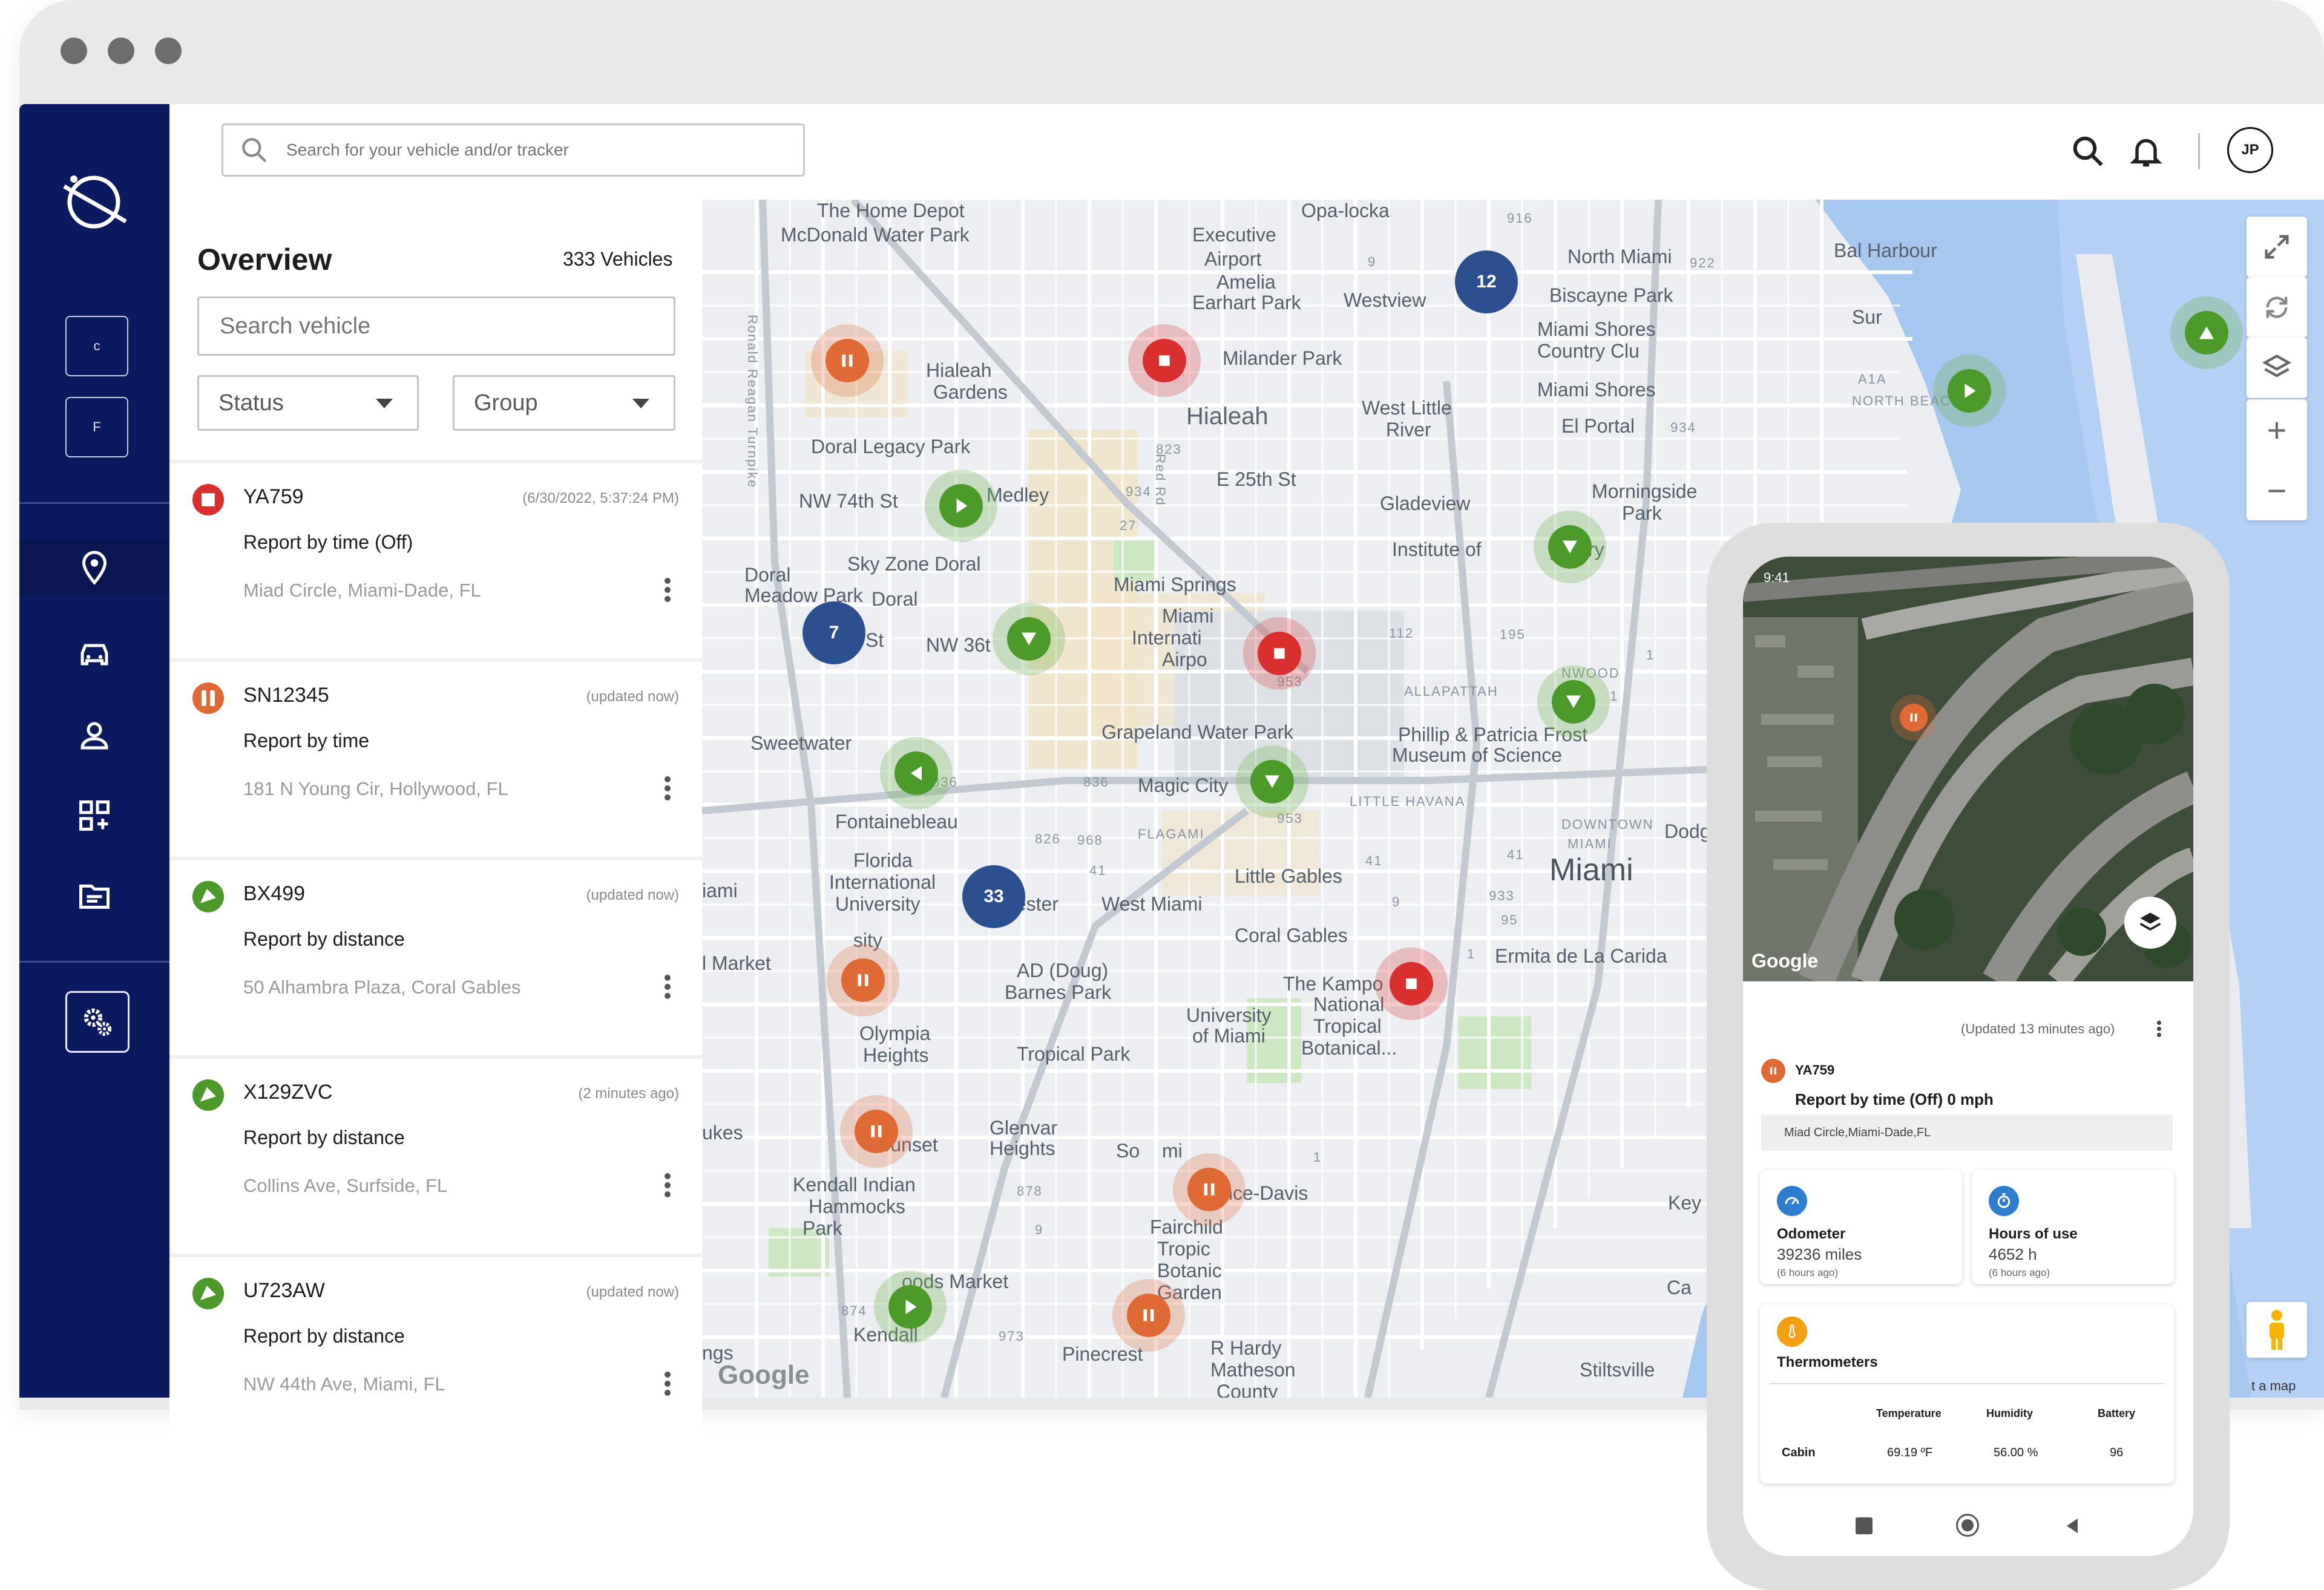 Image resolution: width=2324 pixels, height=1590 pixels. I want to click on odometer-value: 39236 miles, so click(1819, 1254).